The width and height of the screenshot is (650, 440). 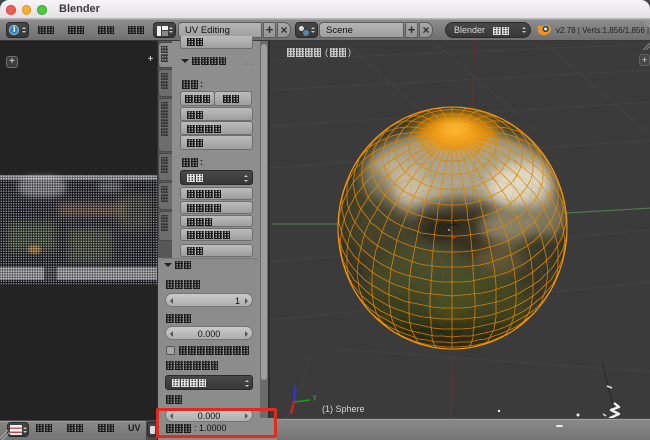 What do you see at coordinates (315, 397) in the screenshot?
I see `svg-text: y` at bounding box center [315, 397].